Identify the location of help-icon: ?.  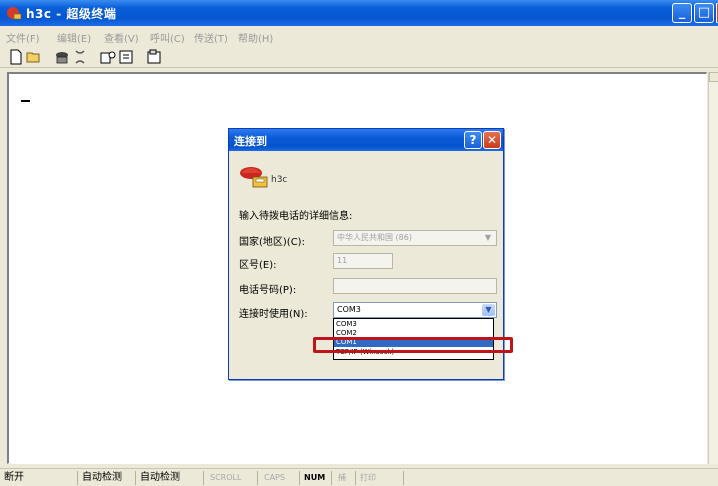
(473, 140).